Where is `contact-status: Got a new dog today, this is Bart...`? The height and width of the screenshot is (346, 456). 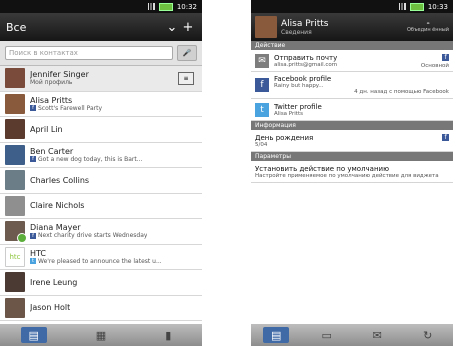 contact-status: Got a new dog today, this is Bart... is located at coordinates (90, 159).